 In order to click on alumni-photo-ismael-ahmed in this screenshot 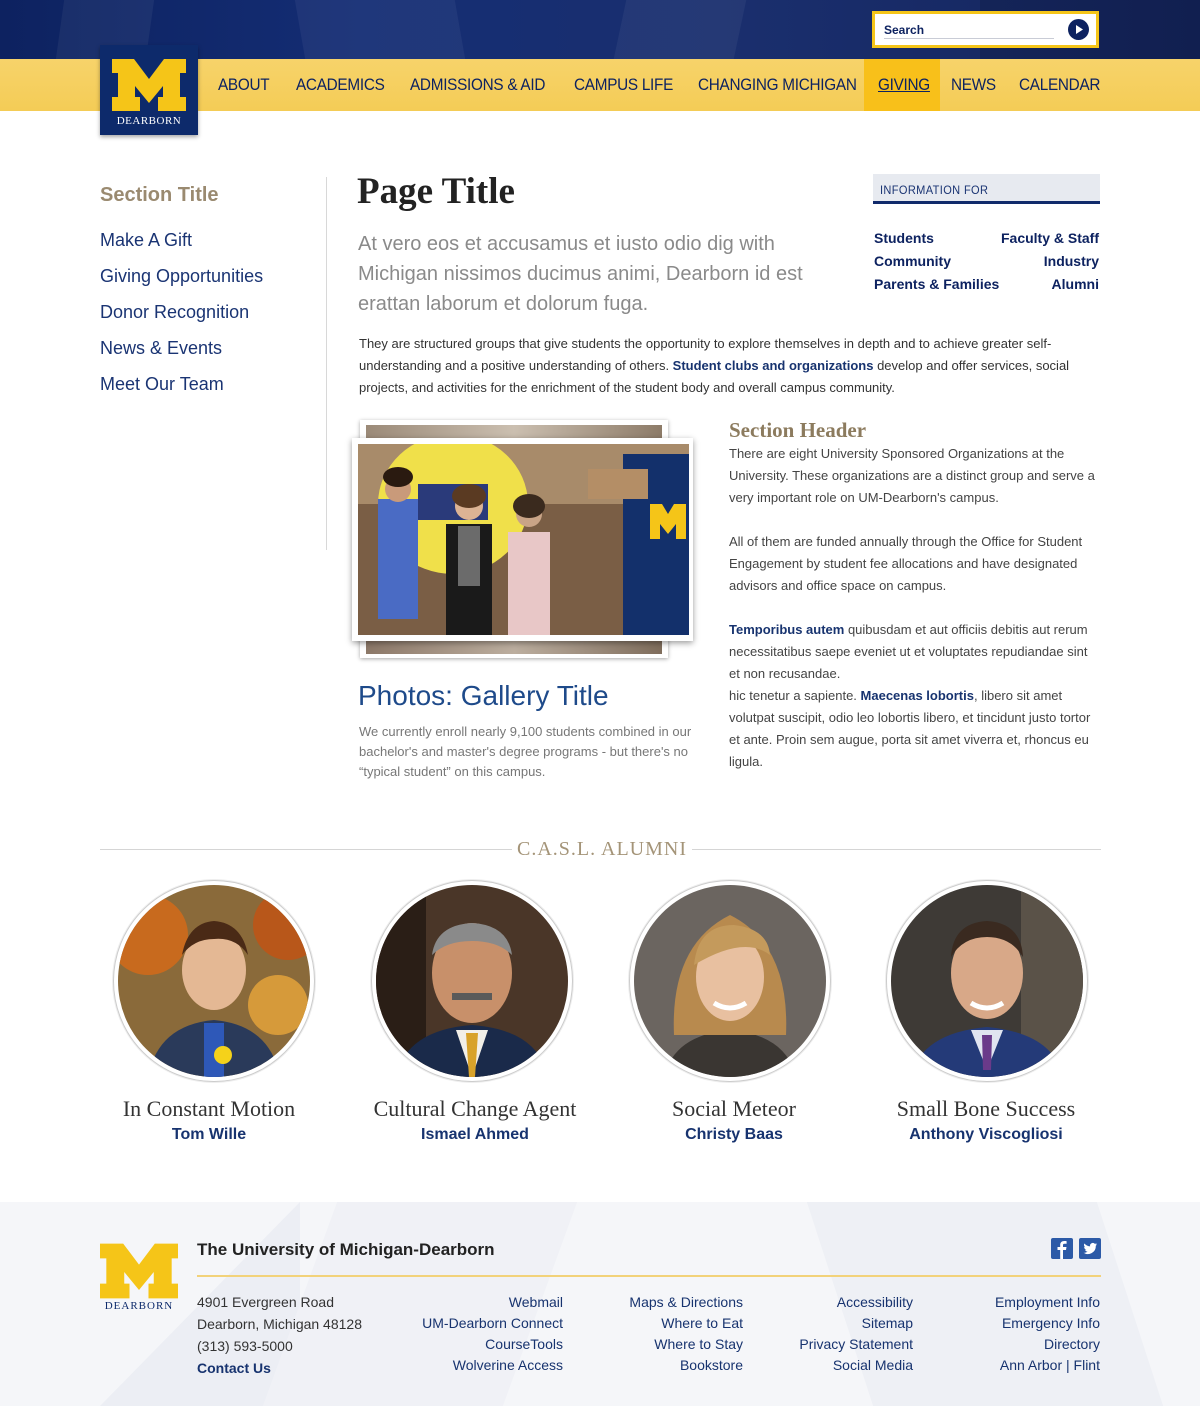, I will do `click(472, 981)`.